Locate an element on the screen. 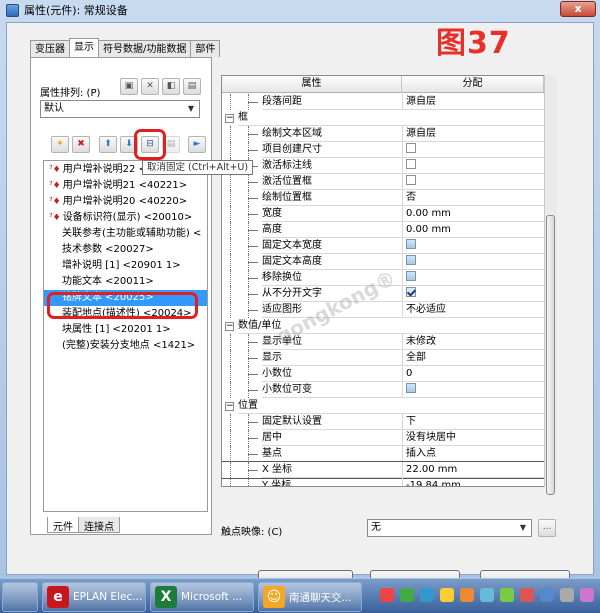 The image size is (600, 613). grid-row: 移除换位 is located at coordinates (383, 278).